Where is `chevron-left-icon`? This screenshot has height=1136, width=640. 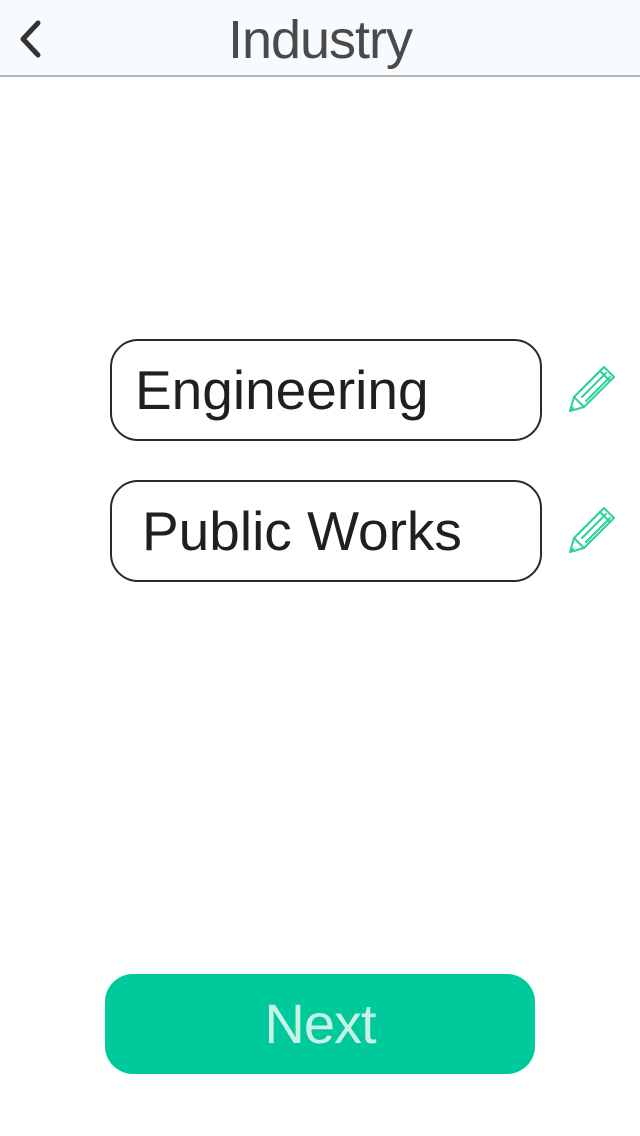
chevron-left-icon is located at coordinates (30, 39).